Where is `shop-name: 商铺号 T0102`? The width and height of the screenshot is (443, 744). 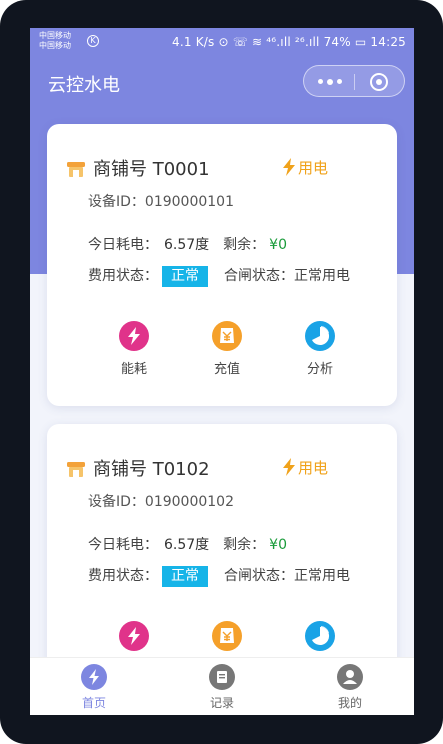
shop-name: 商铺号 T0102 is located at coordinates (151, 469).